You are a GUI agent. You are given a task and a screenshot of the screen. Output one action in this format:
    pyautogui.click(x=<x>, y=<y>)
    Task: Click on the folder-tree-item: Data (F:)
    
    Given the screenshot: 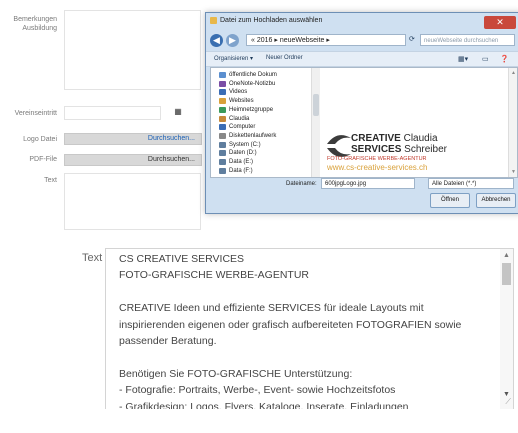 What is the action you would take?
    pyautogui.click(x=241, y=171)
    